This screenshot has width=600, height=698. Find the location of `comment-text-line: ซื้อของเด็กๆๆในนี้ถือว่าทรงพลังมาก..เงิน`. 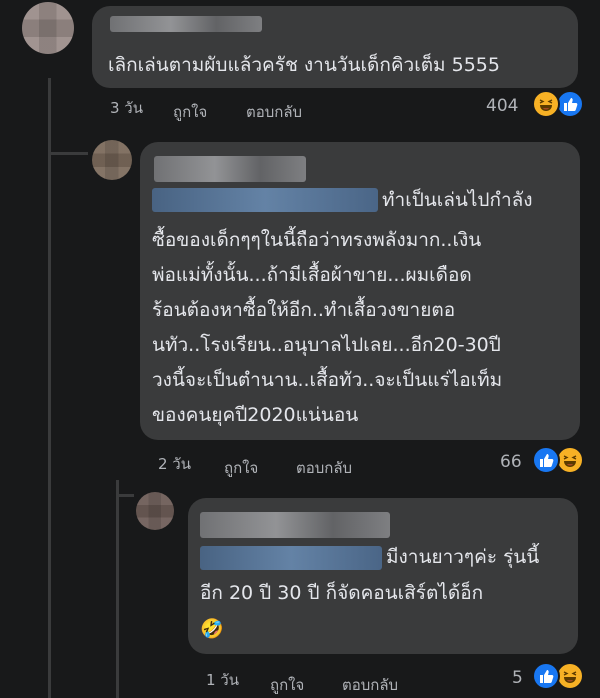

comment-text-line: ซื้อของเด็กๆๆในนี้ถือว่าทรงพลังมาก..เงิน is located at coordinates (317, 240).